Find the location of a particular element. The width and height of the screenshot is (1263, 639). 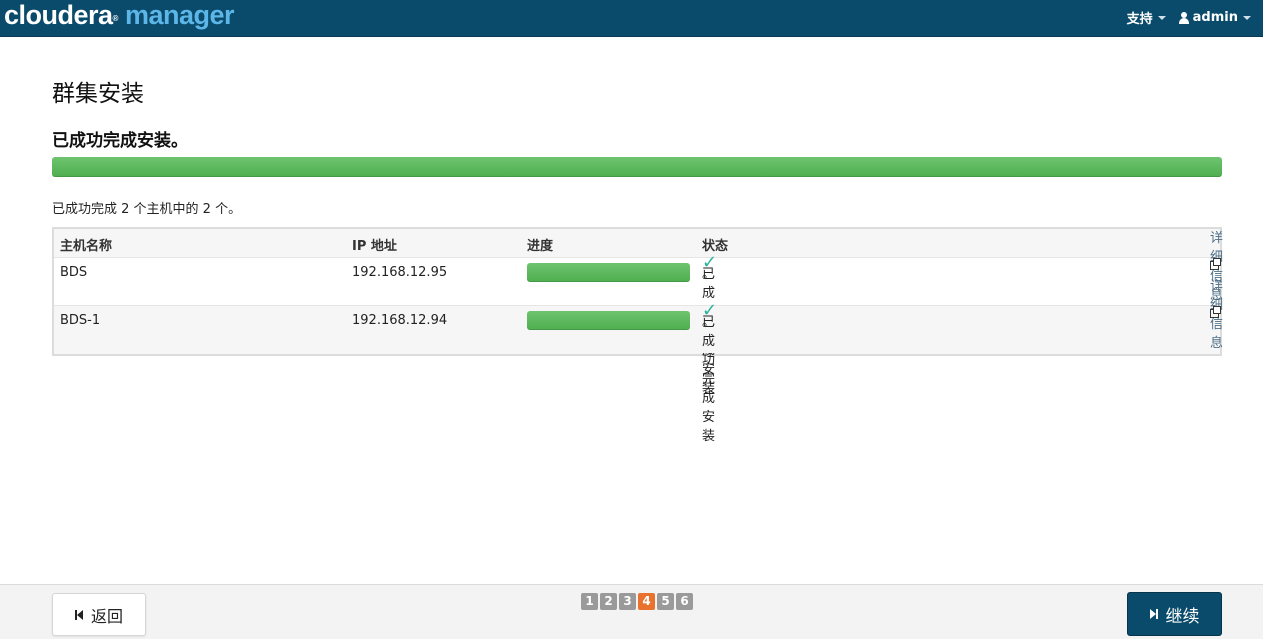

table-header: 主机名称 IP 地址 进度 状态 is located at coordinates (637, 243).